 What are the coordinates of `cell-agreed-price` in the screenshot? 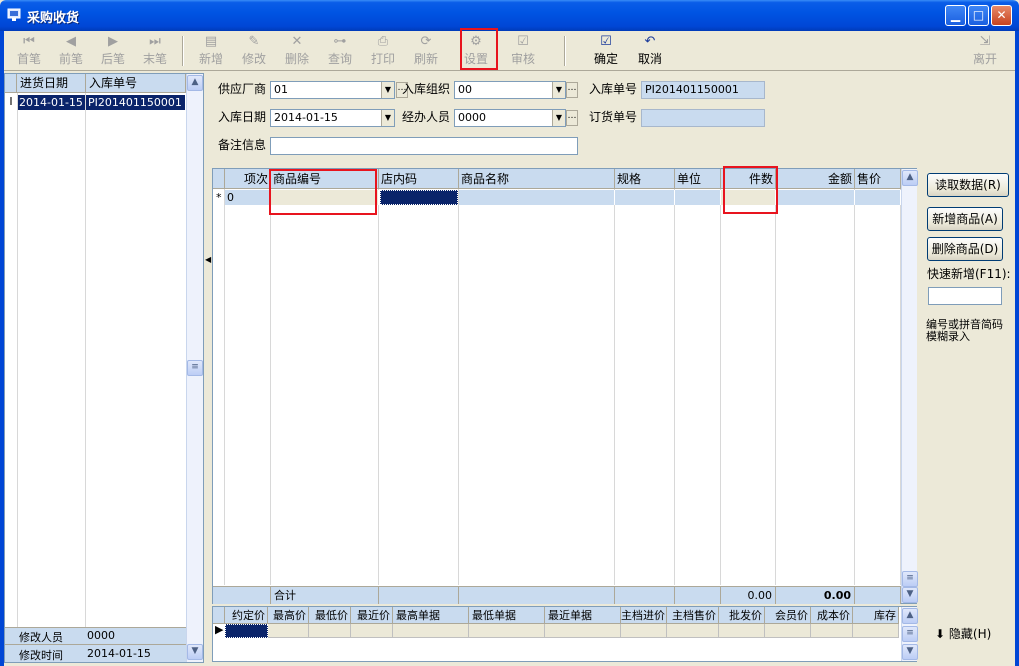 It's located at (246, 631).